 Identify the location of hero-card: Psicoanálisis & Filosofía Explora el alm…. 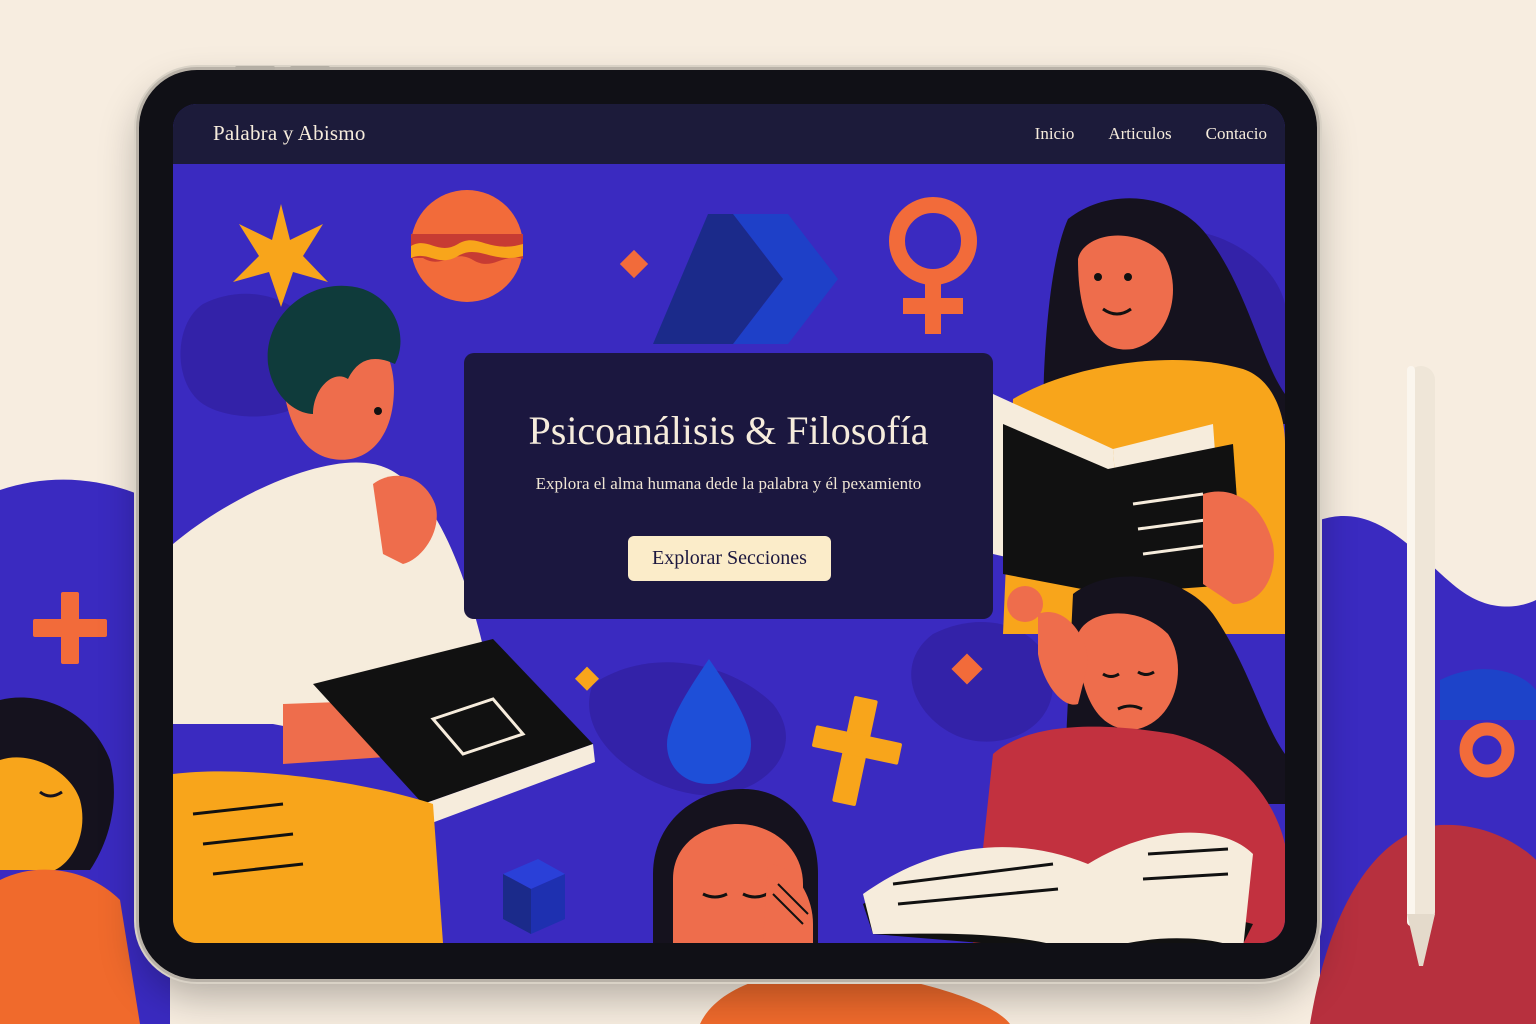
(728, 486).